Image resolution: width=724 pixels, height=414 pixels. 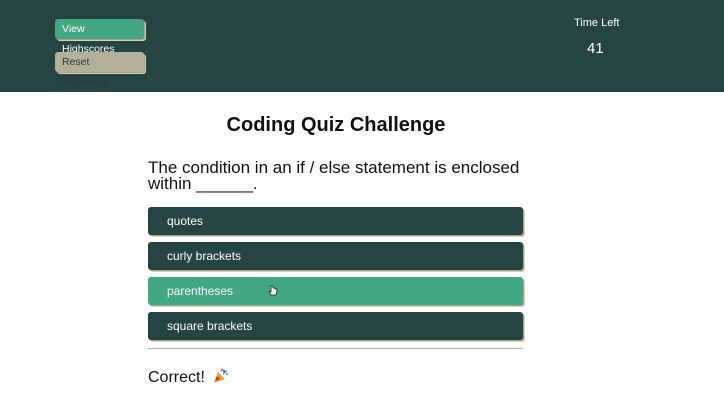 I want to click on answer-button-quotes: quotes, so click(x=335, y=221).